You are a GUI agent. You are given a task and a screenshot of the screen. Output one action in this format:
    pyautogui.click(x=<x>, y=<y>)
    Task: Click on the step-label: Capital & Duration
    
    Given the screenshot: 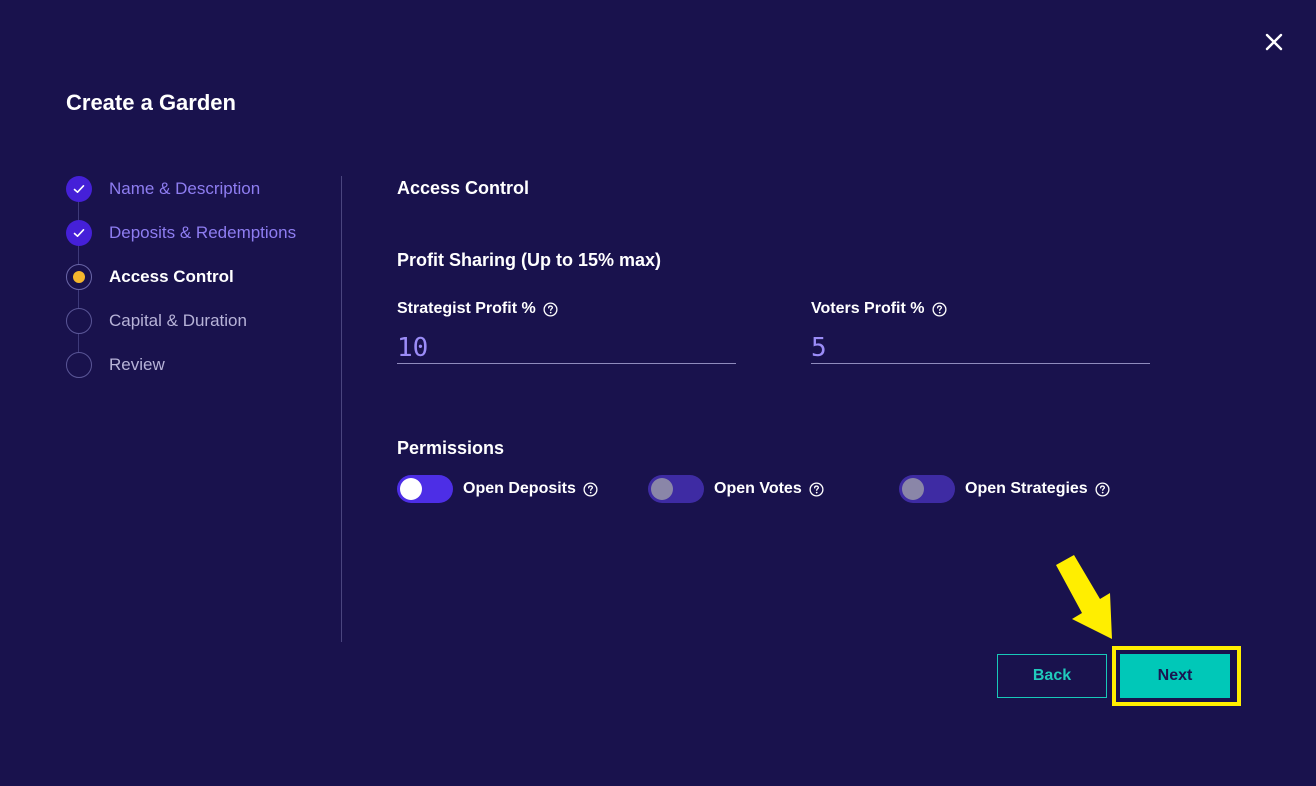 What is the action you would take?
    pyautogui.click(x=178, y=320)
    